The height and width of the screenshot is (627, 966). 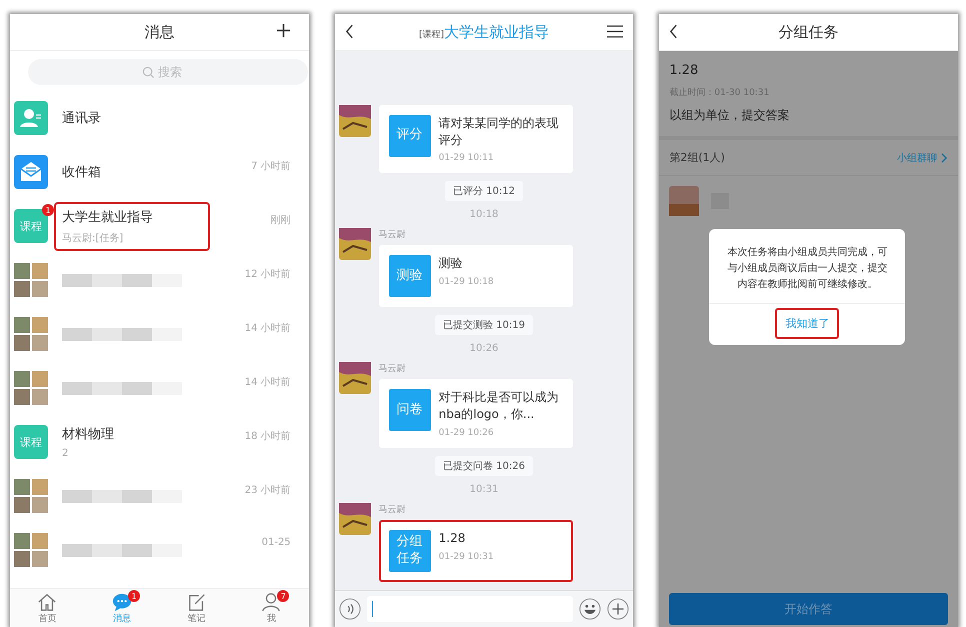 What do you see at coordinates (475, 276) in the screenshot?
I see `message-card: 测验 测验 01-29 10:18` at bounding box center [475, 276].